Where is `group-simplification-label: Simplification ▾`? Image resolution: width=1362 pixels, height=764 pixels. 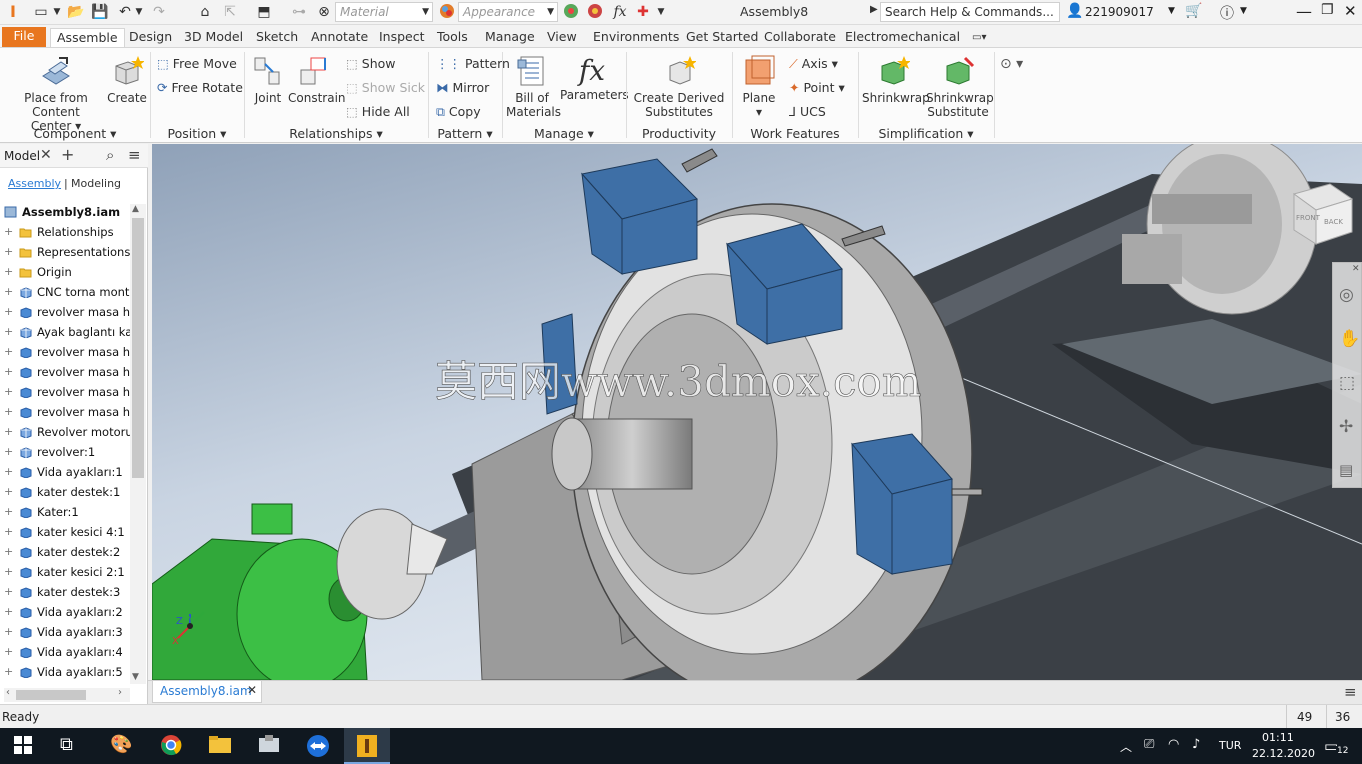
group-simplification-label: Simplification ▾ is located at coordinates (926, 133).